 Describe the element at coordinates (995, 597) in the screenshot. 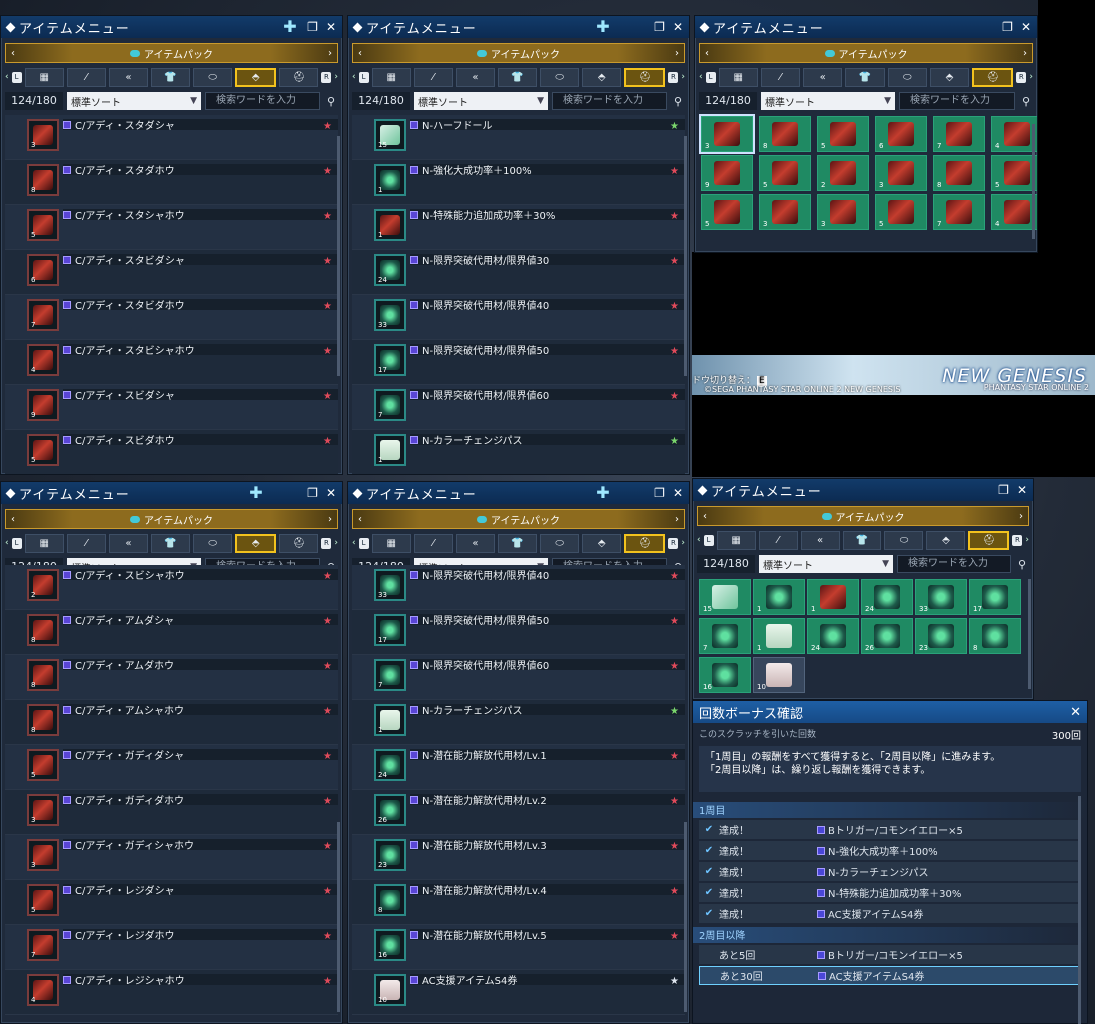

I see `grid-cell: 17` at that location.